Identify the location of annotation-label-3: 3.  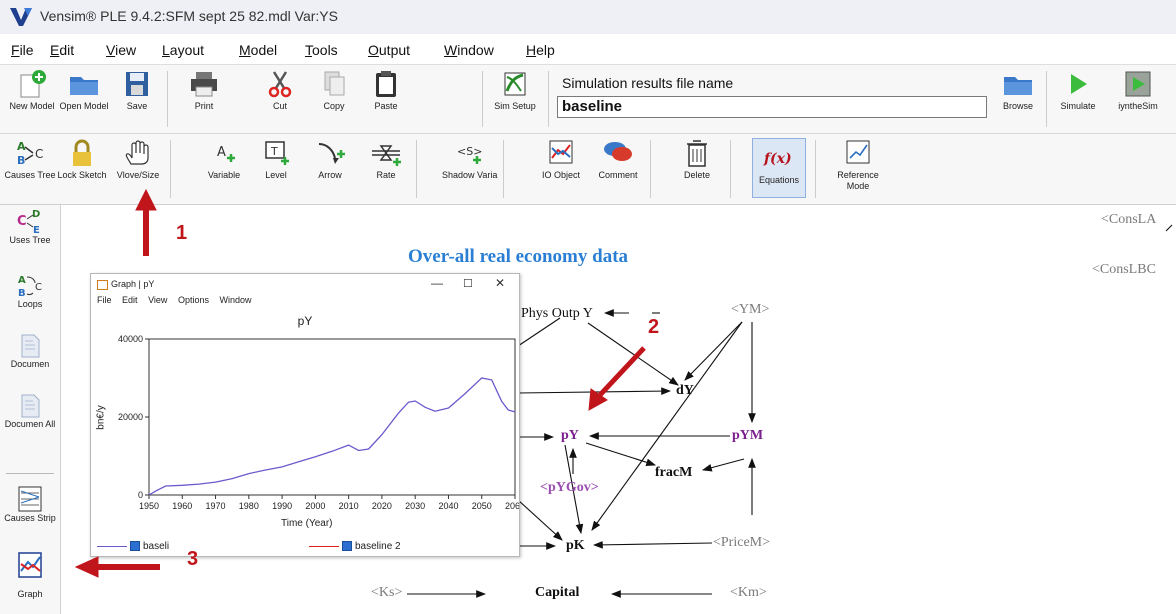
(193, 559).